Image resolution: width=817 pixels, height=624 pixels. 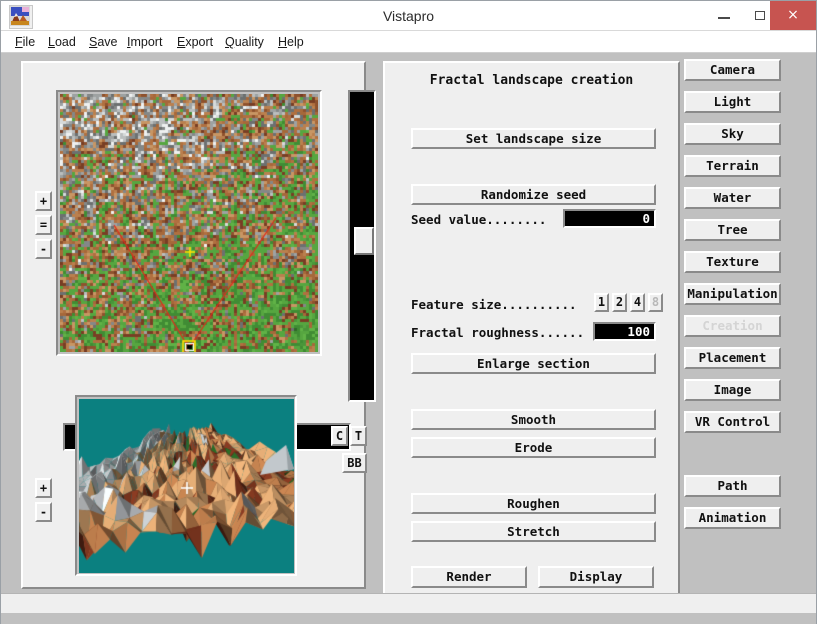 What do you see at coordinates (339, 436) in the screenshot?
I see `camera-mode-button: C` at bounding box center [339, 436].